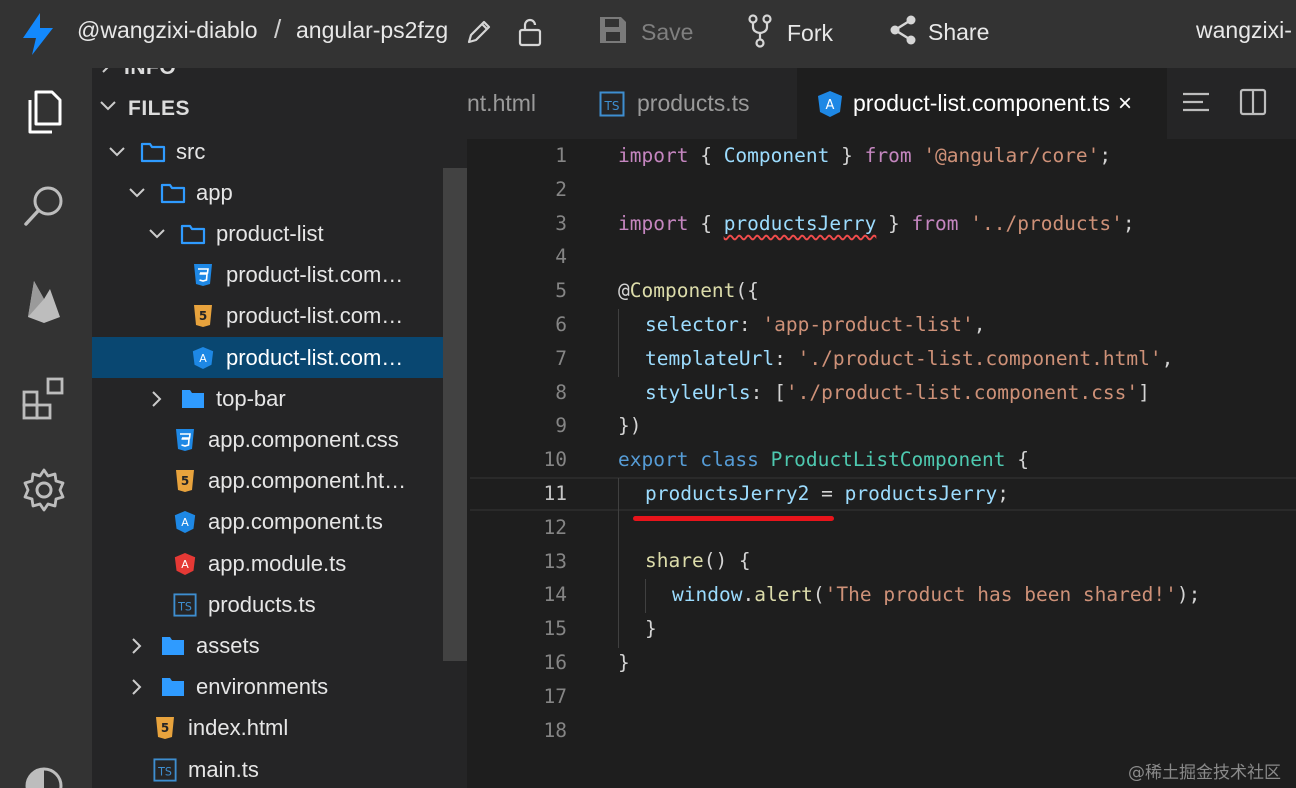  Describe the element at coordinates (651, 628) in the screenshot. I see `code-line: }` at that location.